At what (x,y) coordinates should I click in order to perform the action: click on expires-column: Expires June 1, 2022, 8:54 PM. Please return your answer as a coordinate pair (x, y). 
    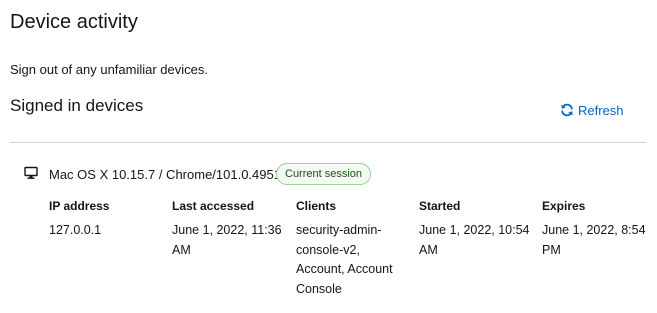
    Looking at the image, I should click on (597, 229).